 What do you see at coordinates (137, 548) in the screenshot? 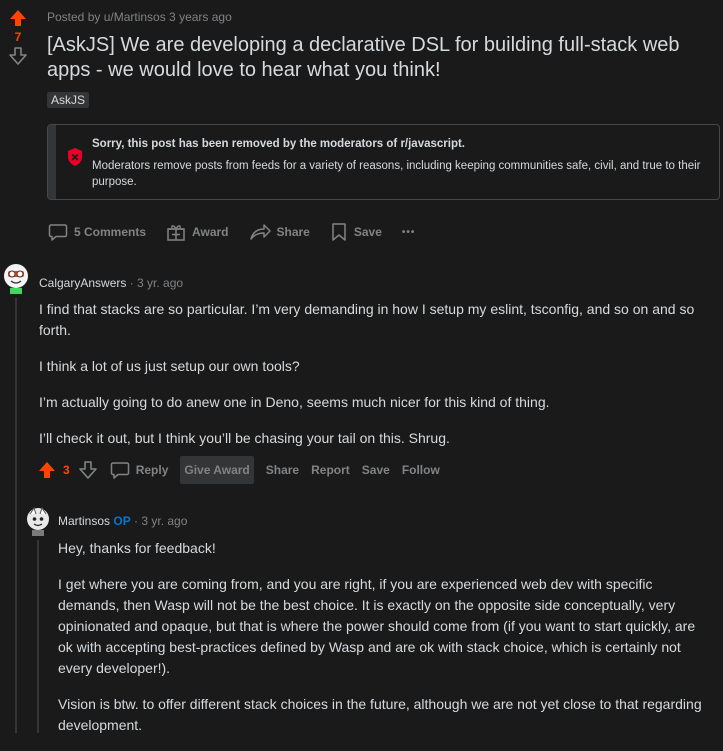
I see `comment-paragraph: Hey, thanks for feedback!` at bounding box center [137, 548].